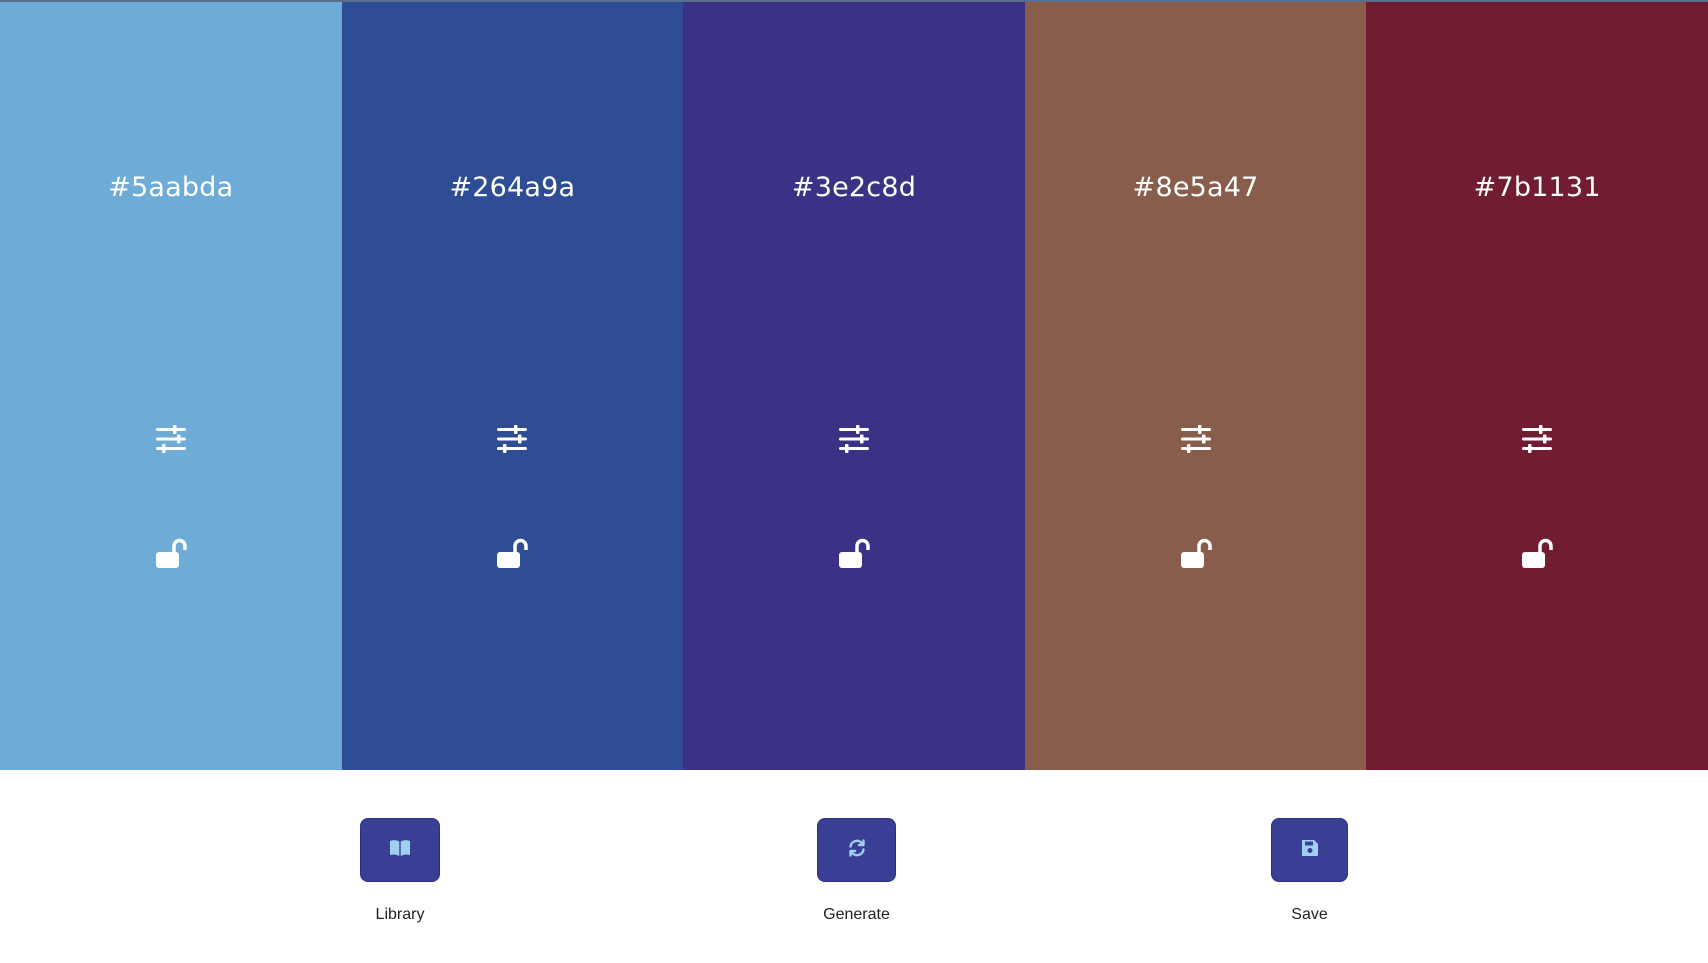  Describe the element at coordinates (1309, 914) in the screenshot. I see `save-label: Save` at that location.